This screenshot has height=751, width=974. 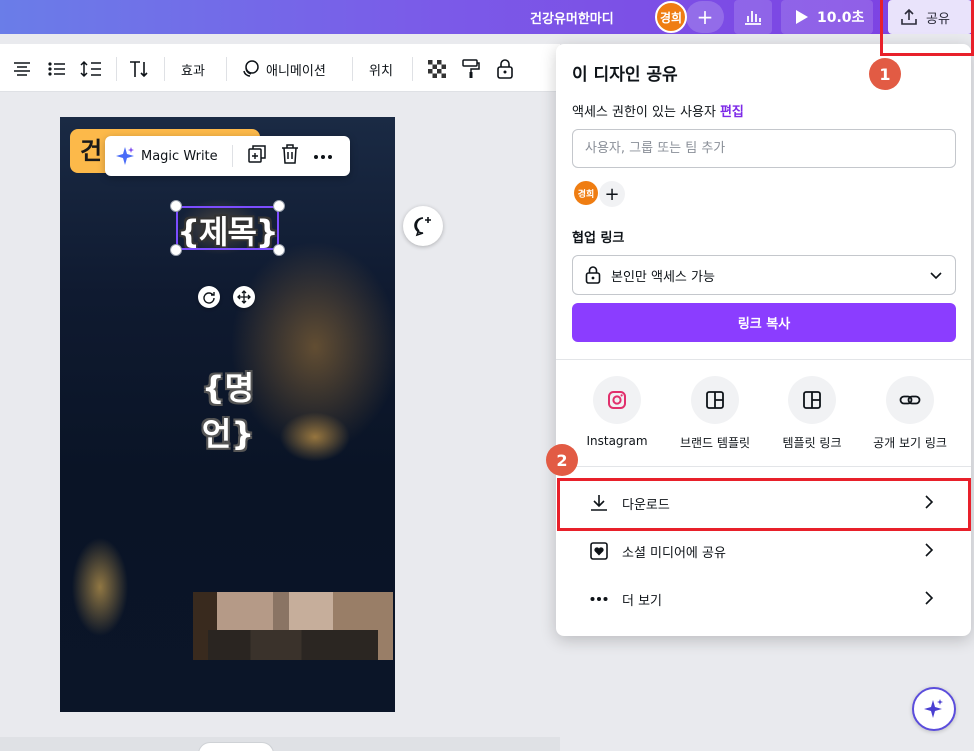 What do you see at coordinates (910, 443) in the screenshot?
I see `share-option-label: 공개 보기 링크` at bounding box center [910, 443].